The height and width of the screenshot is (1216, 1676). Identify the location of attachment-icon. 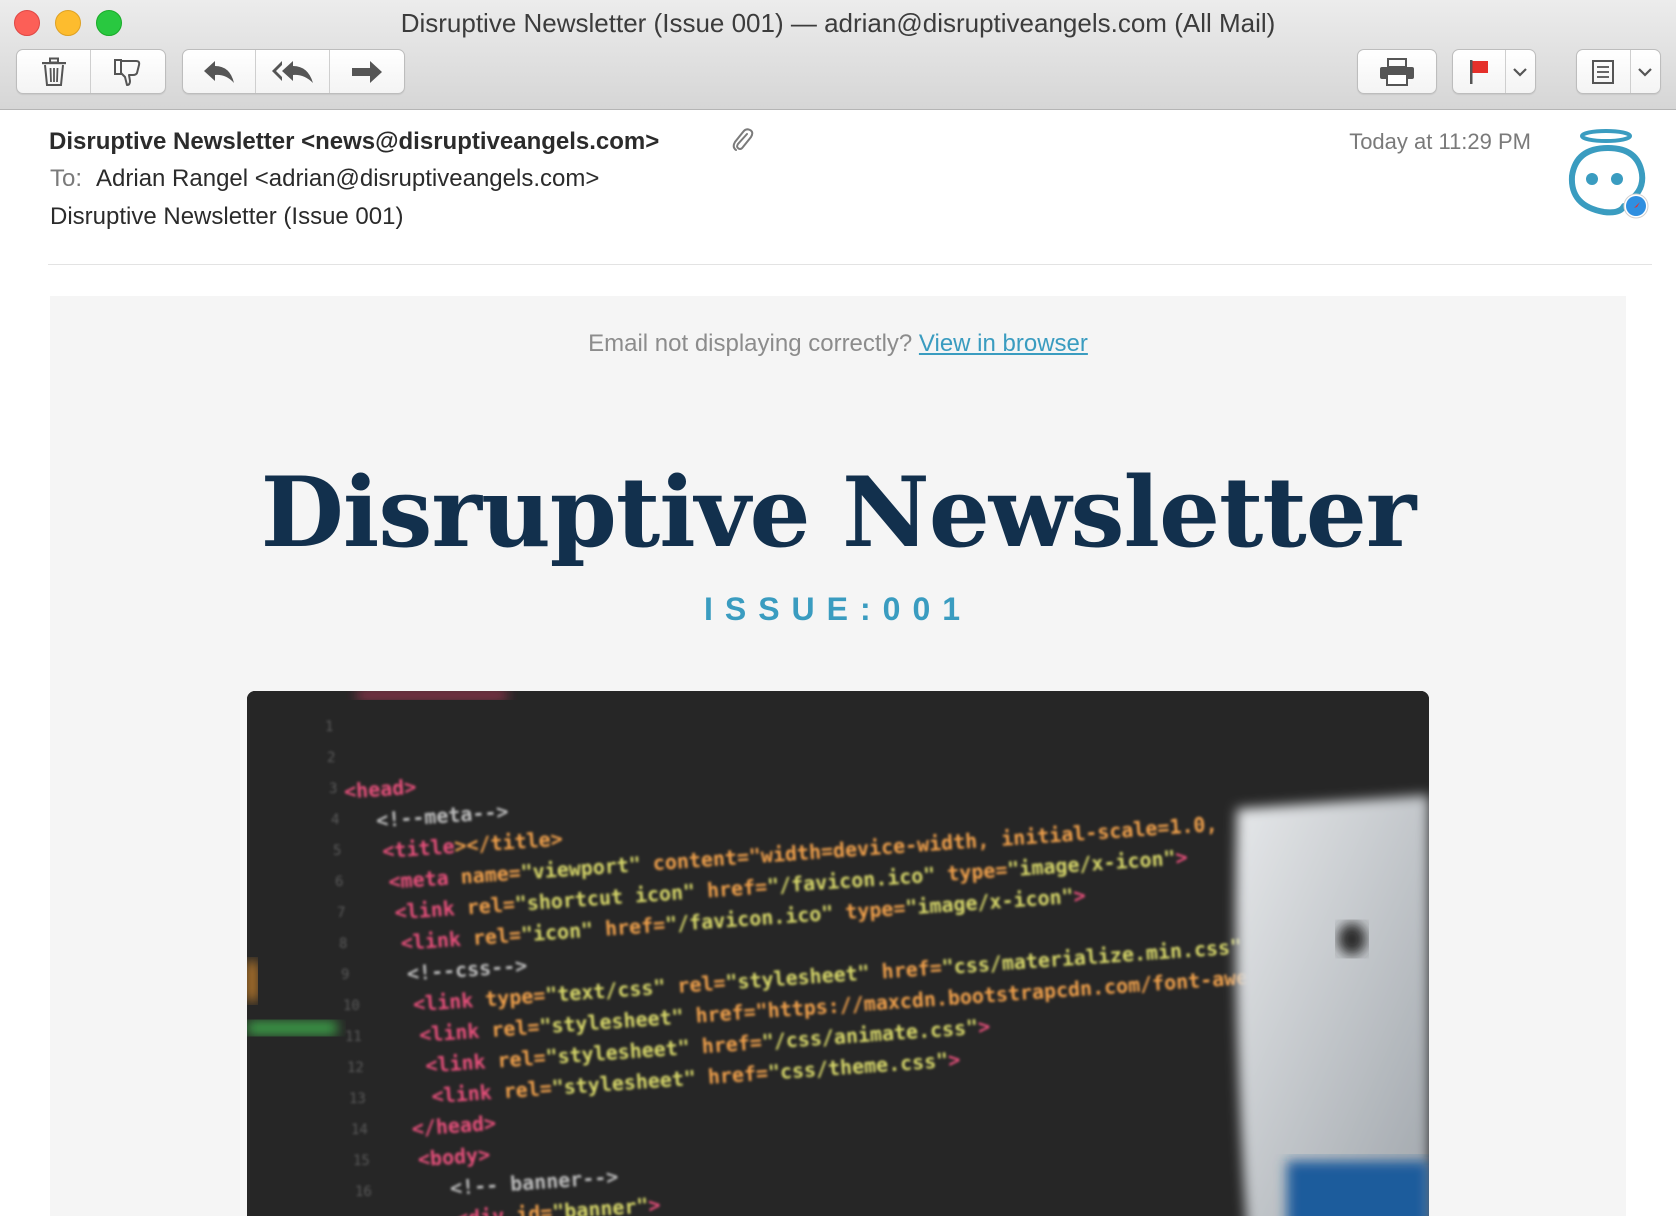
(743, 139).